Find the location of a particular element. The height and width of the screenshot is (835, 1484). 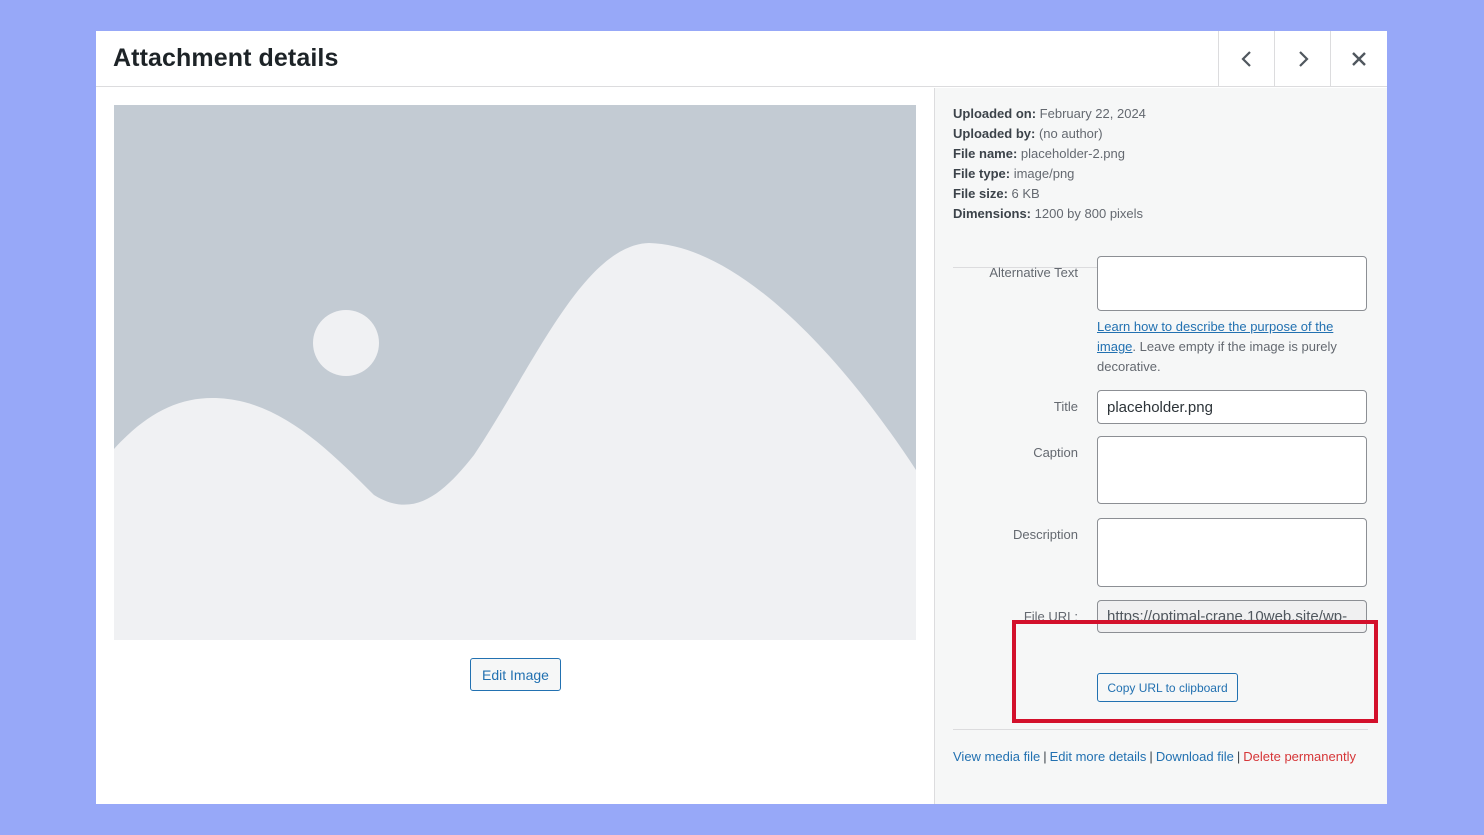

file-size-label: File size: is located at coordinates (980, 193).